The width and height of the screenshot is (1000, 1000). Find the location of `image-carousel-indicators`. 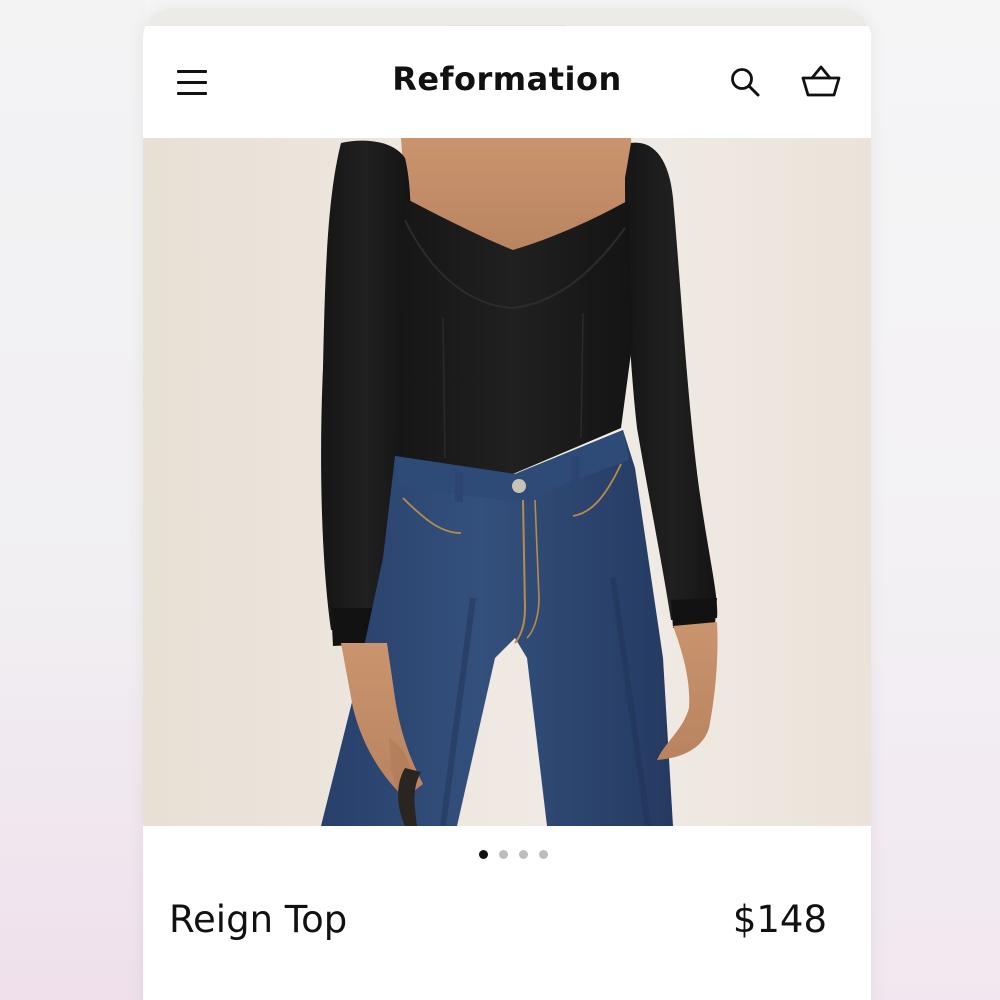

image-carousel-indicators is located at coordinates (507, 857).